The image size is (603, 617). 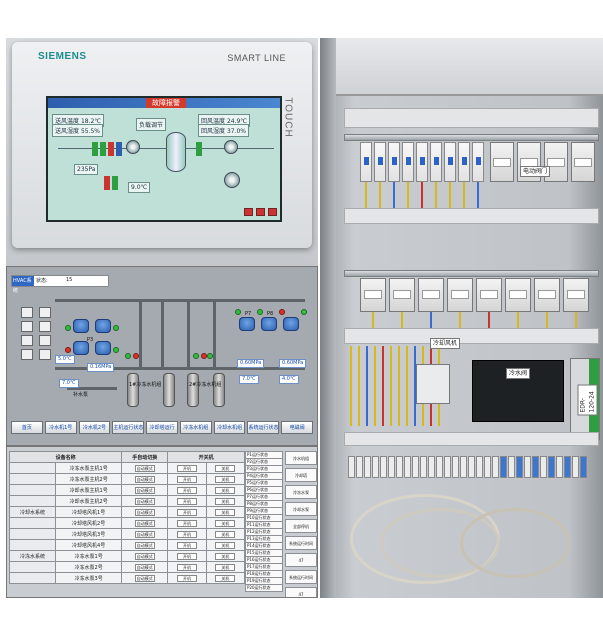 I want to click on status-led, so click(x=210, y=356).